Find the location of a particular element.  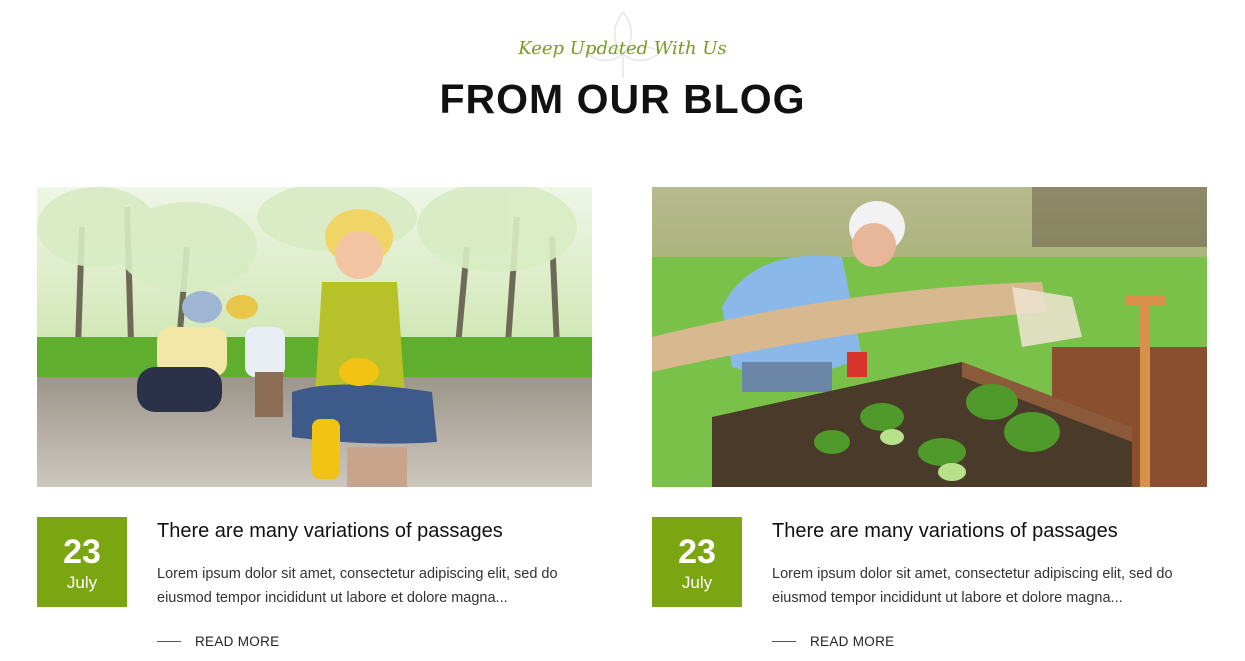

section-subtitle: Keep Updated With Us is located at coordinates (622, 48).